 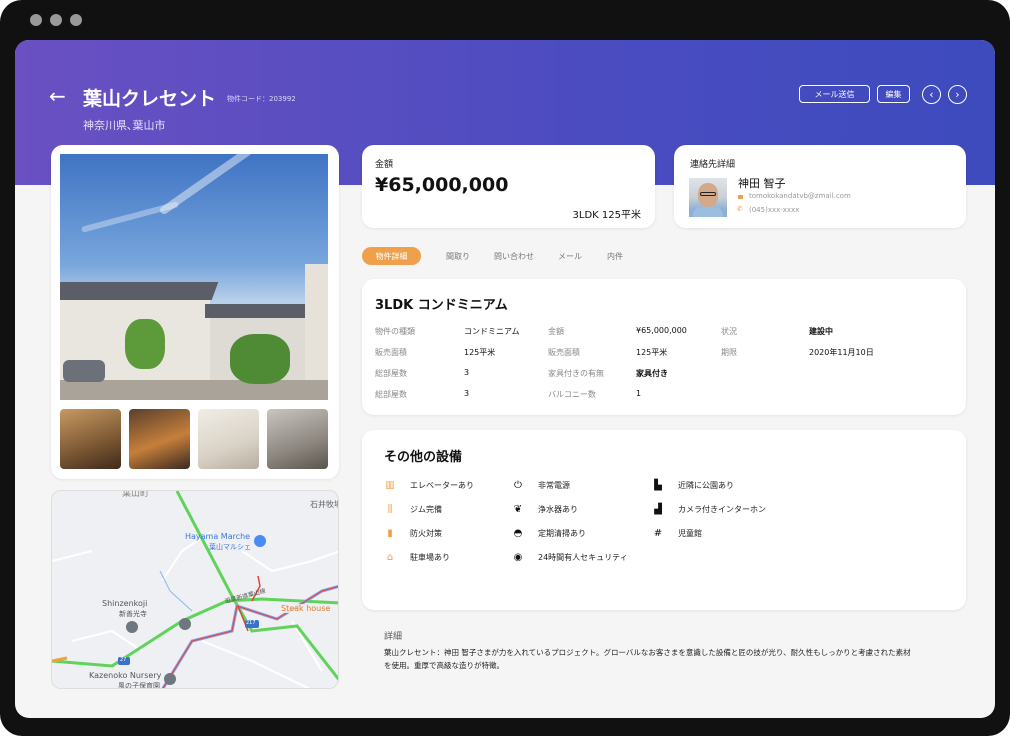 What do you see at coordinates (423, 457) in the screenshot?
I see `facilities-title: その他の設備` at bounding box center [423, 457].